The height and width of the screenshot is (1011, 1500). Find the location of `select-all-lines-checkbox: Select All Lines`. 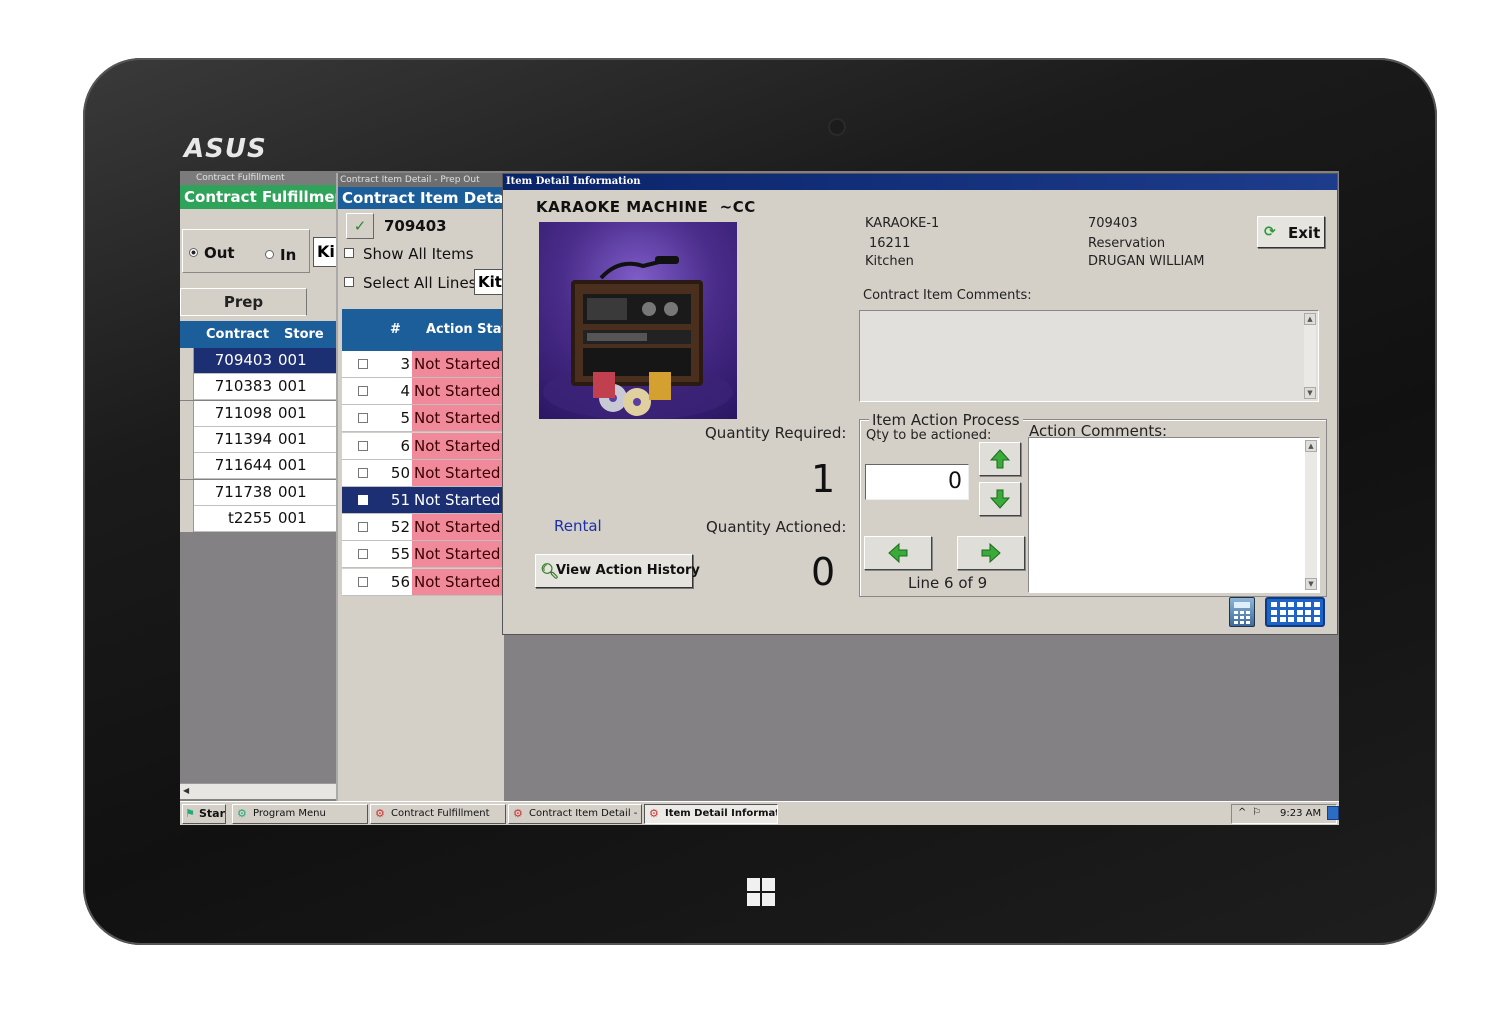

select-all-lines-checkbox: Select All Lines is located at coordinates (410, 283).